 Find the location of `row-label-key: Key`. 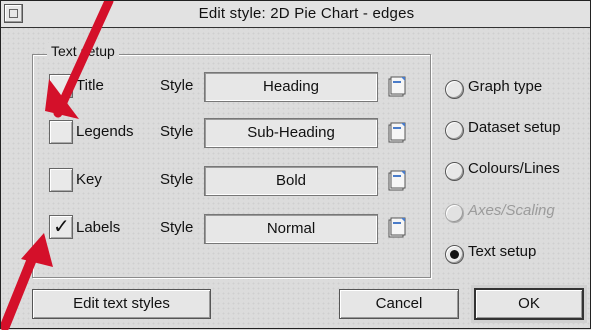

row-label-key: Key is located at coordinates (89, 179).